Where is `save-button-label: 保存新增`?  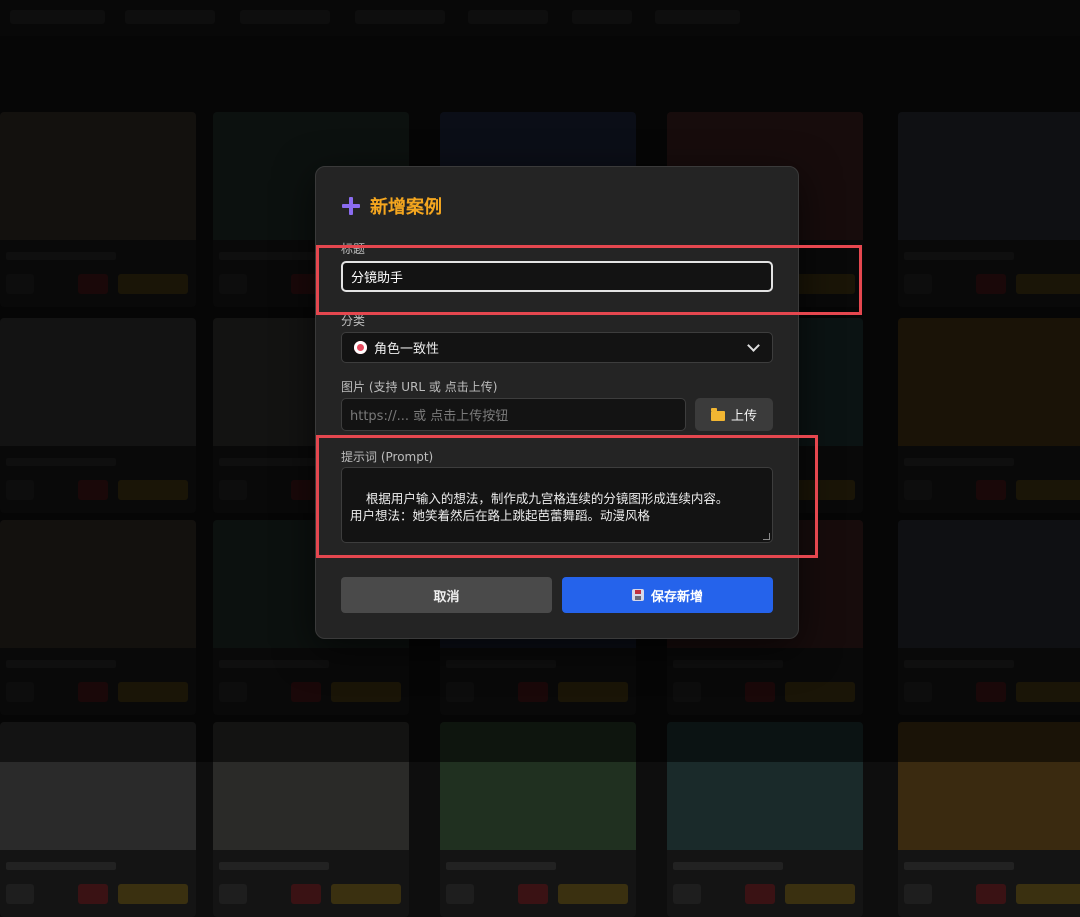
save-button-label: 保存新增 is located at coordinates (676, 597).